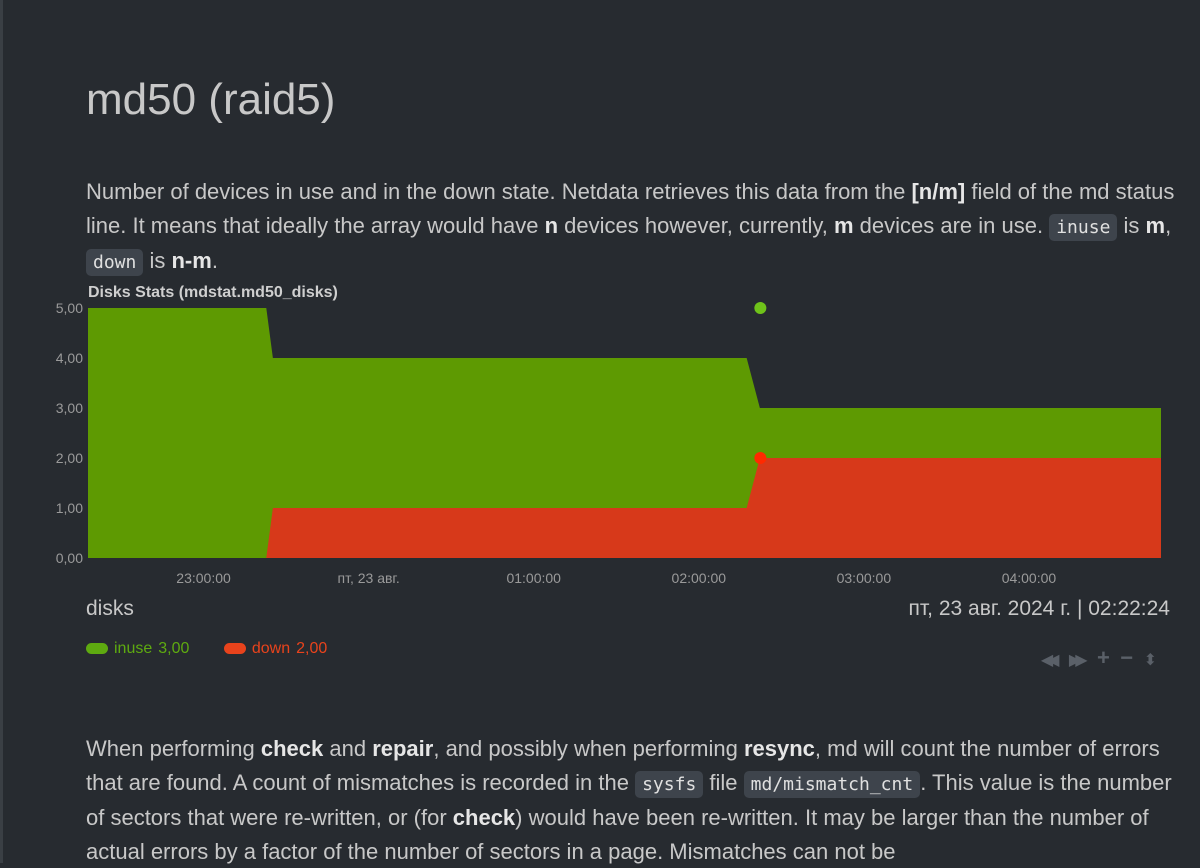 The image size is (1200, 868). Describe the element at coordinates (832, 784) in the screenshot. I see `inline-code-mismatch-cnt: md/mismatch_cnt` at that location.